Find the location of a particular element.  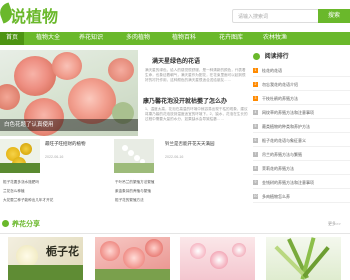

rank-header: 阅读排行 is located at coordinates (301, 57).